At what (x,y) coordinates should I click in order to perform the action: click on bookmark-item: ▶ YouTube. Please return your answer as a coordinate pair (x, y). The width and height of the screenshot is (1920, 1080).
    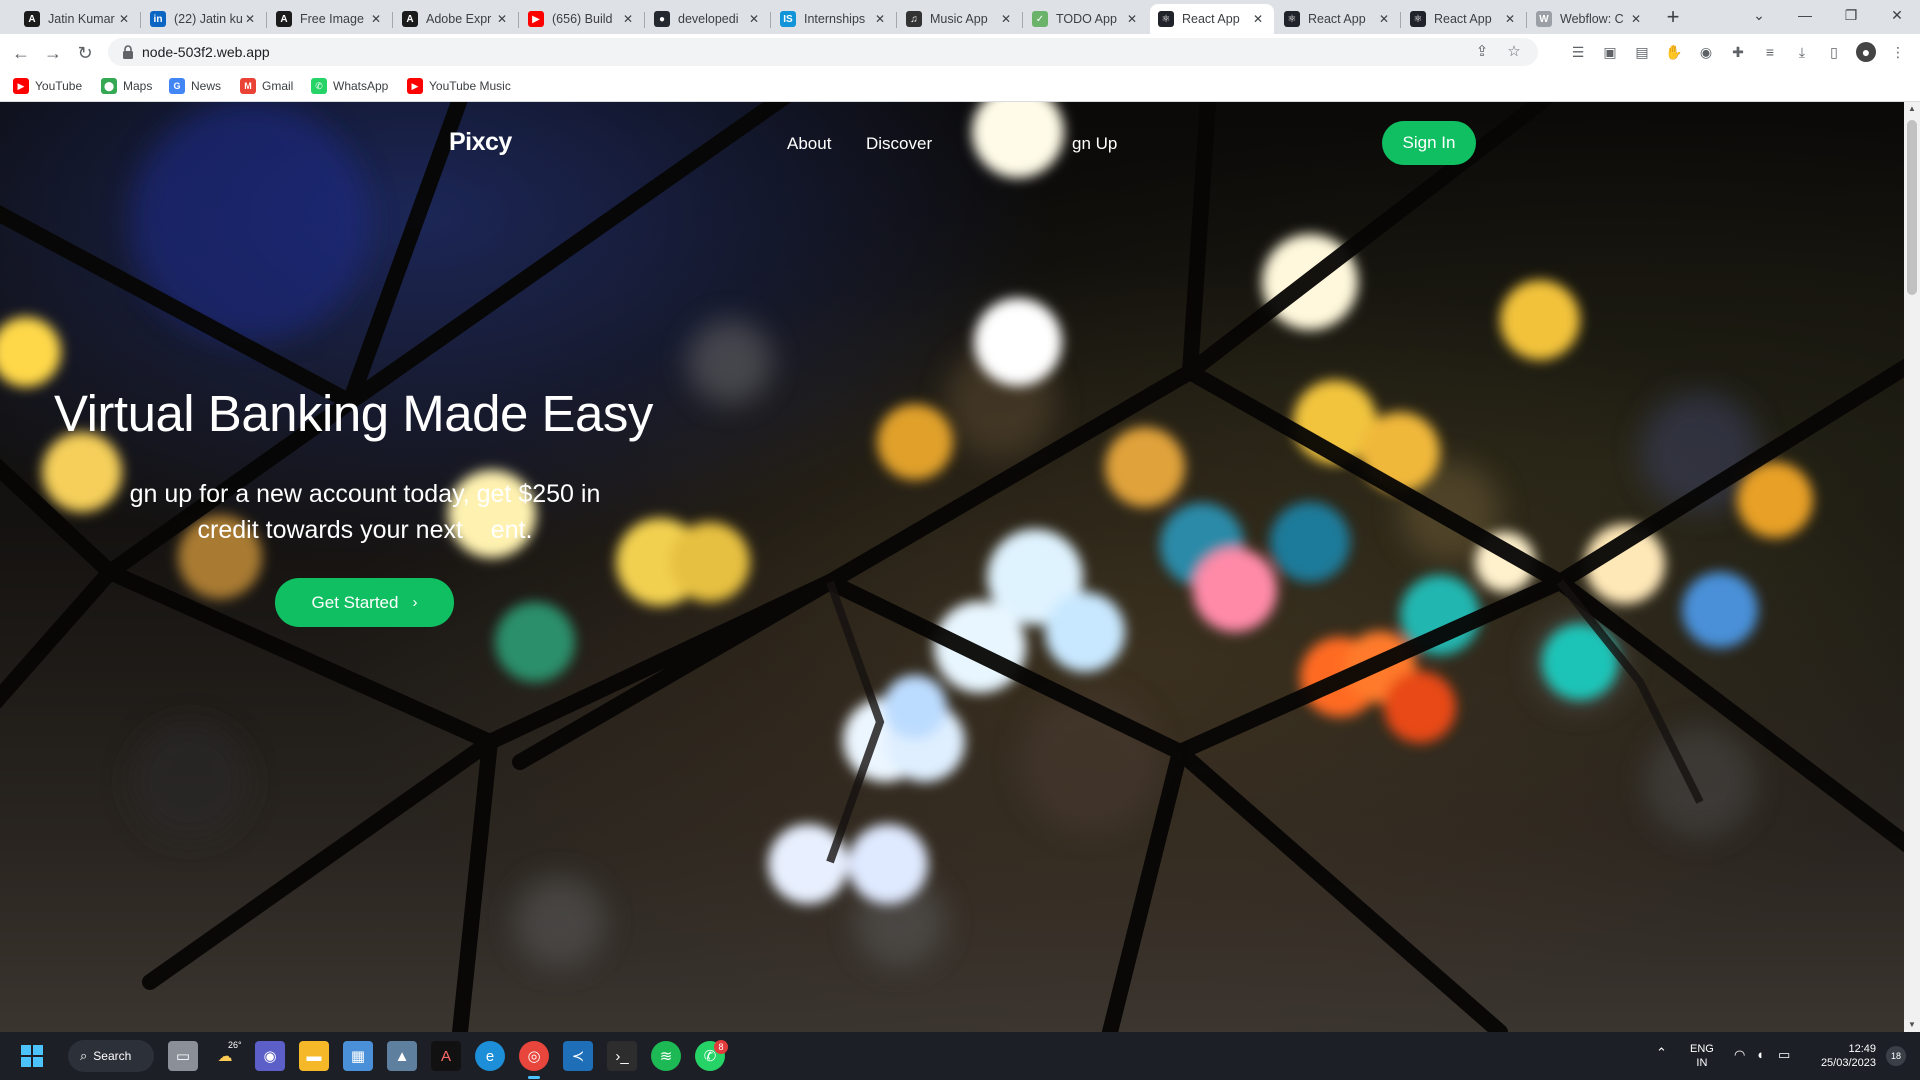
    Looking at the image, I should click on (47, 86).